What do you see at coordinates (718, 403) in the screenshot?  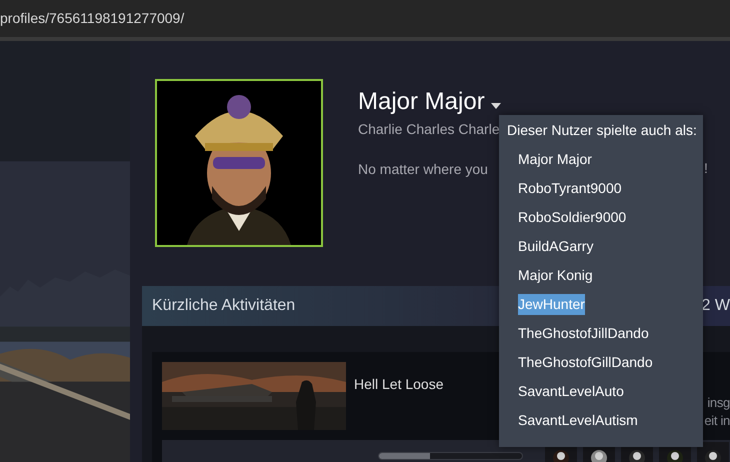 I see `playtime-text: insg` at bounding box center [718, 403].